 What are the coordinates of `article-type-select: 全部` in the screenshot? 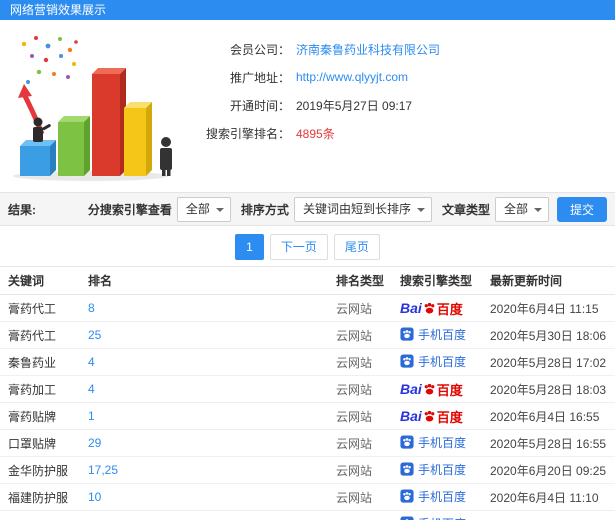 It's located at (521, 209).